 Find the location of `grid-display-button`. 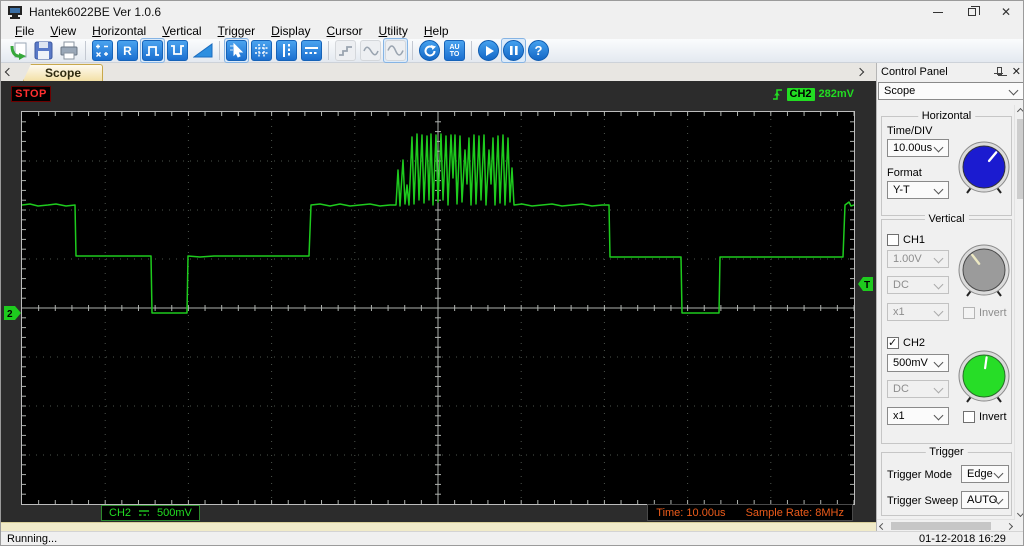

grid-display-button is located at coordinates (261, 50).